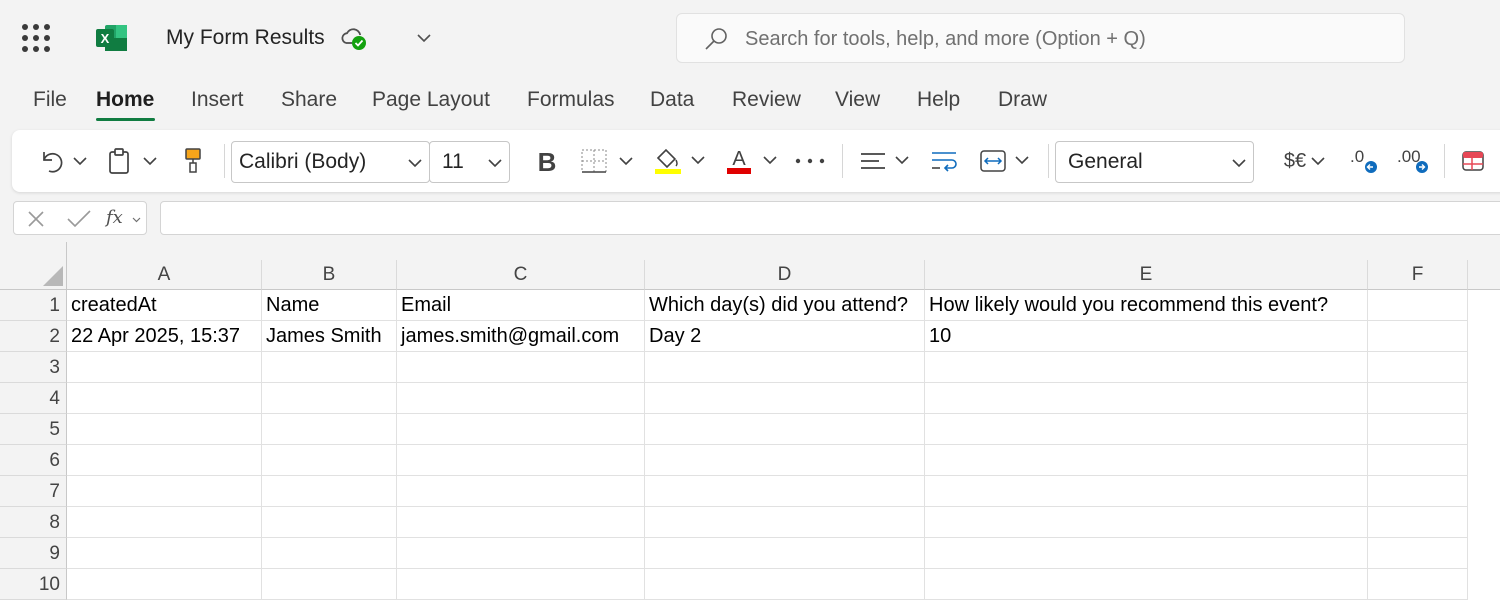 The width and height of the screenshot is (1500, 601). Describe the element at coordinates (1146, 367) in the screenshot. I see `cell-e3` at that location.